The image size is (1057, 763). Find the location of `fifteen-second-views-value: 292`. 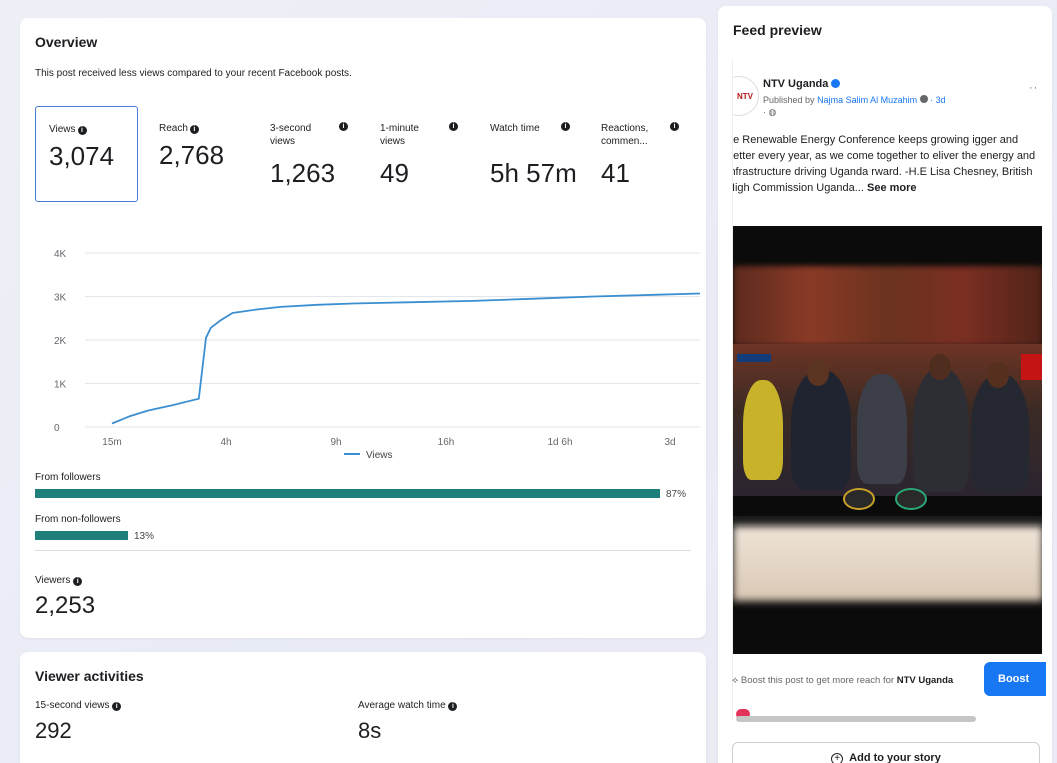

fifteen-second-views-value: 292 is located at coordinates (53, 730).